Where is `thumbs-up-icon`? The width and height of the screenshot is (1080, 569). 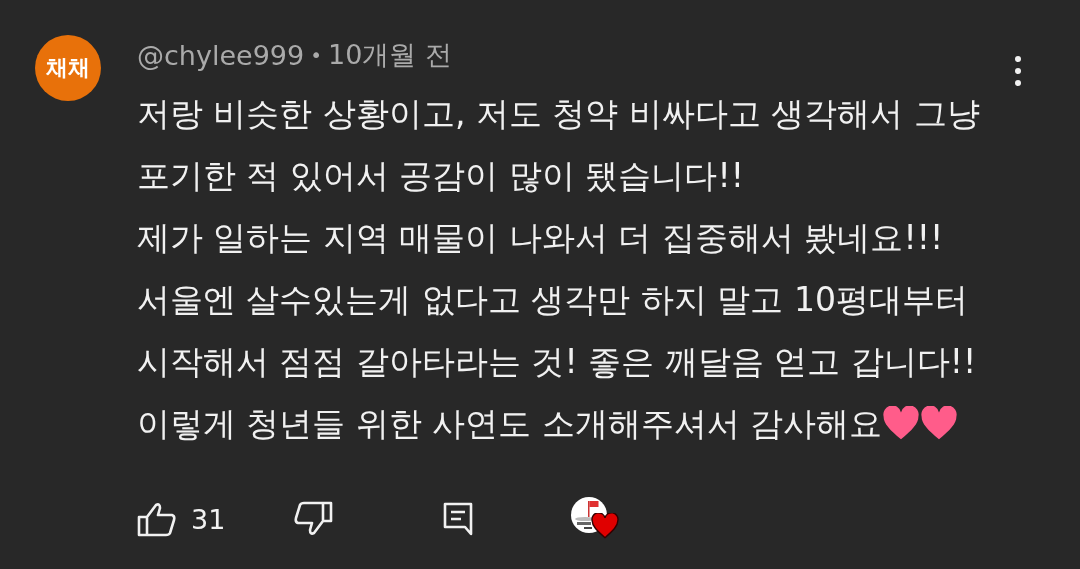
thumbs-up-icon is located at coordinates (157, 519).